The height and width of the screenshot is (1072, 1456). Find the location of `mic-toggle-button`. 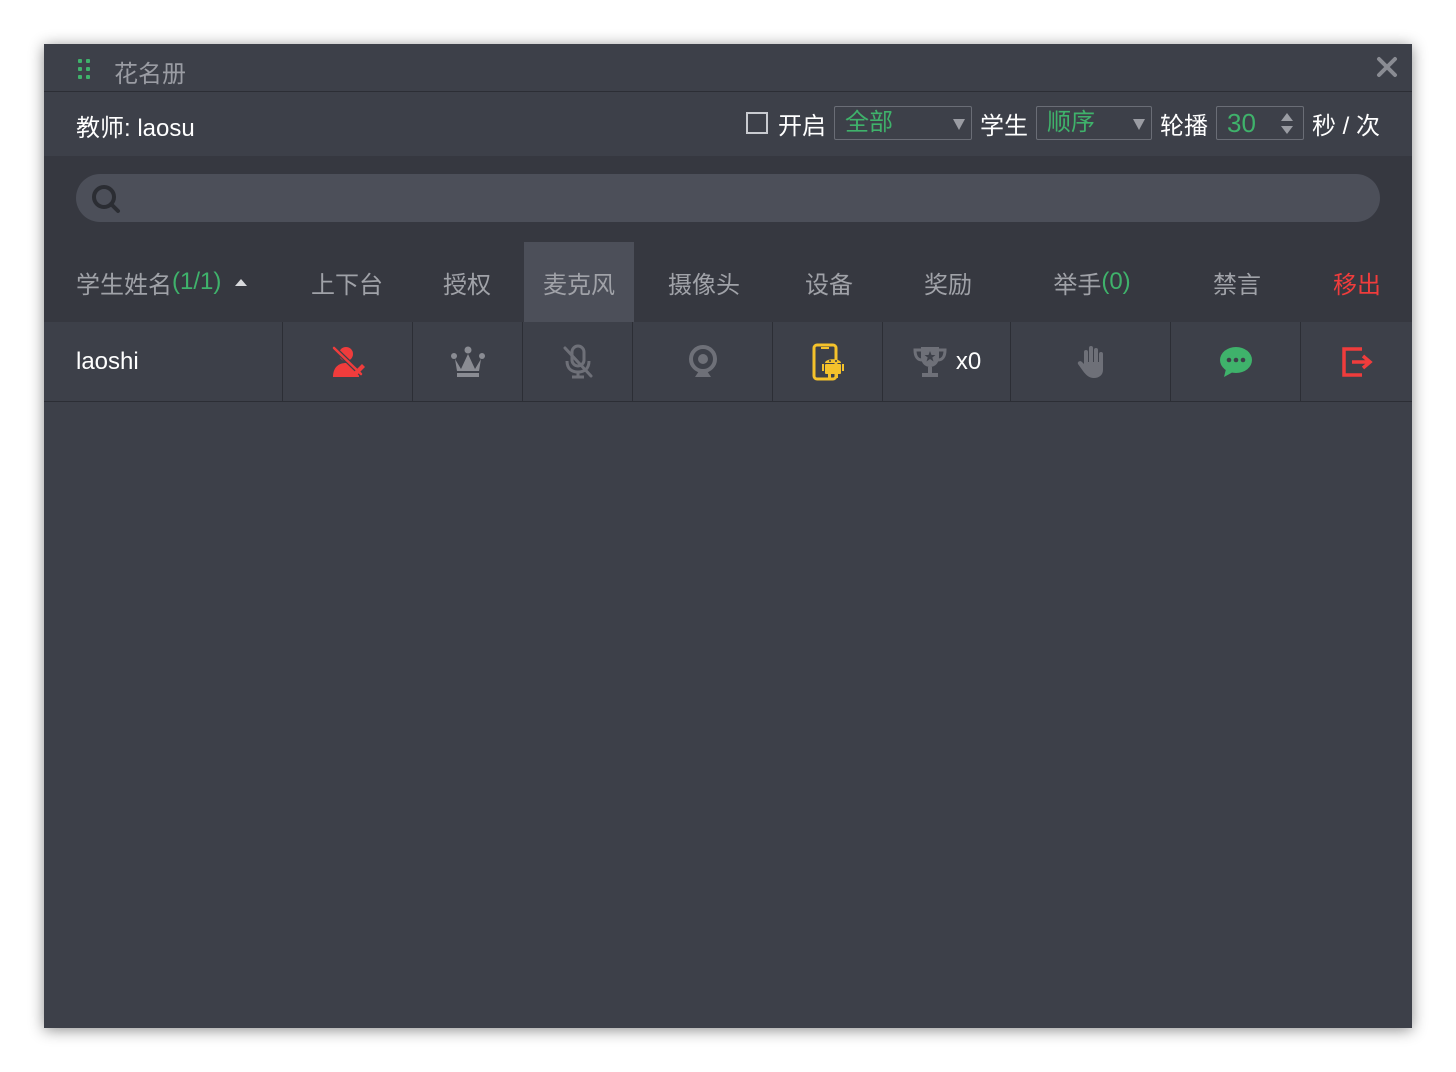

mic-toggle-button is located at coordinates (578, 361).